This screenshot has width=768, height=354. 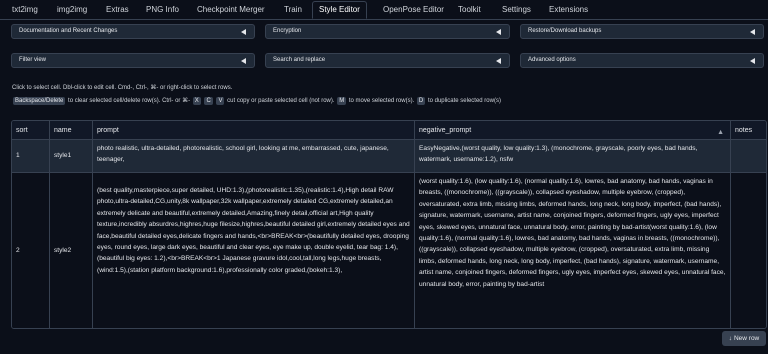 I want to click on tab-settings: Settings, so click(x=516, y=9).